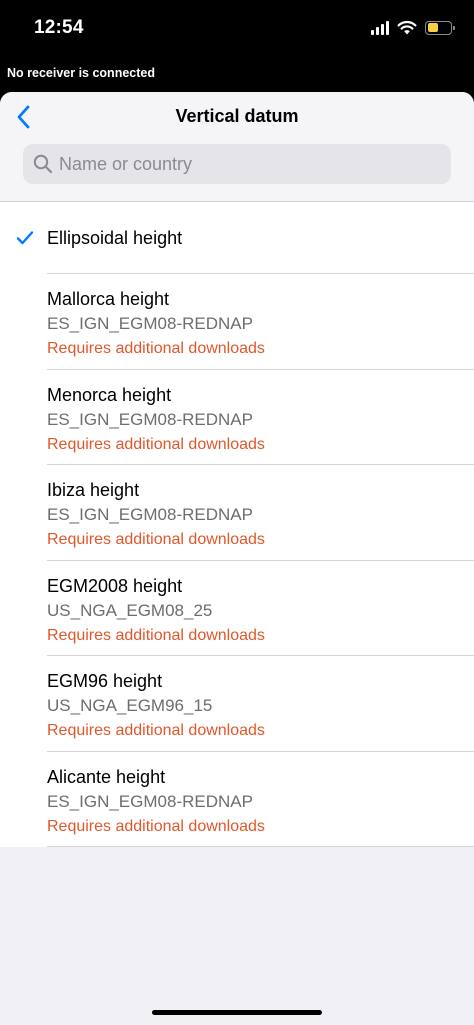  I want to click on search-icon, so click(43, 164).